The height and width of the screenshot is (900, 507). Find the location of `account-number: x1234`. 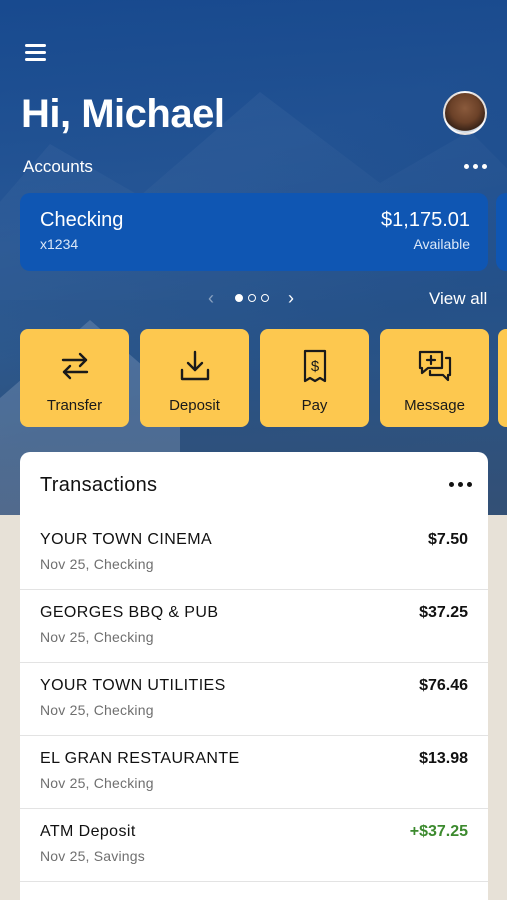

account-number: x1234 is located at coordinates (59, 244).